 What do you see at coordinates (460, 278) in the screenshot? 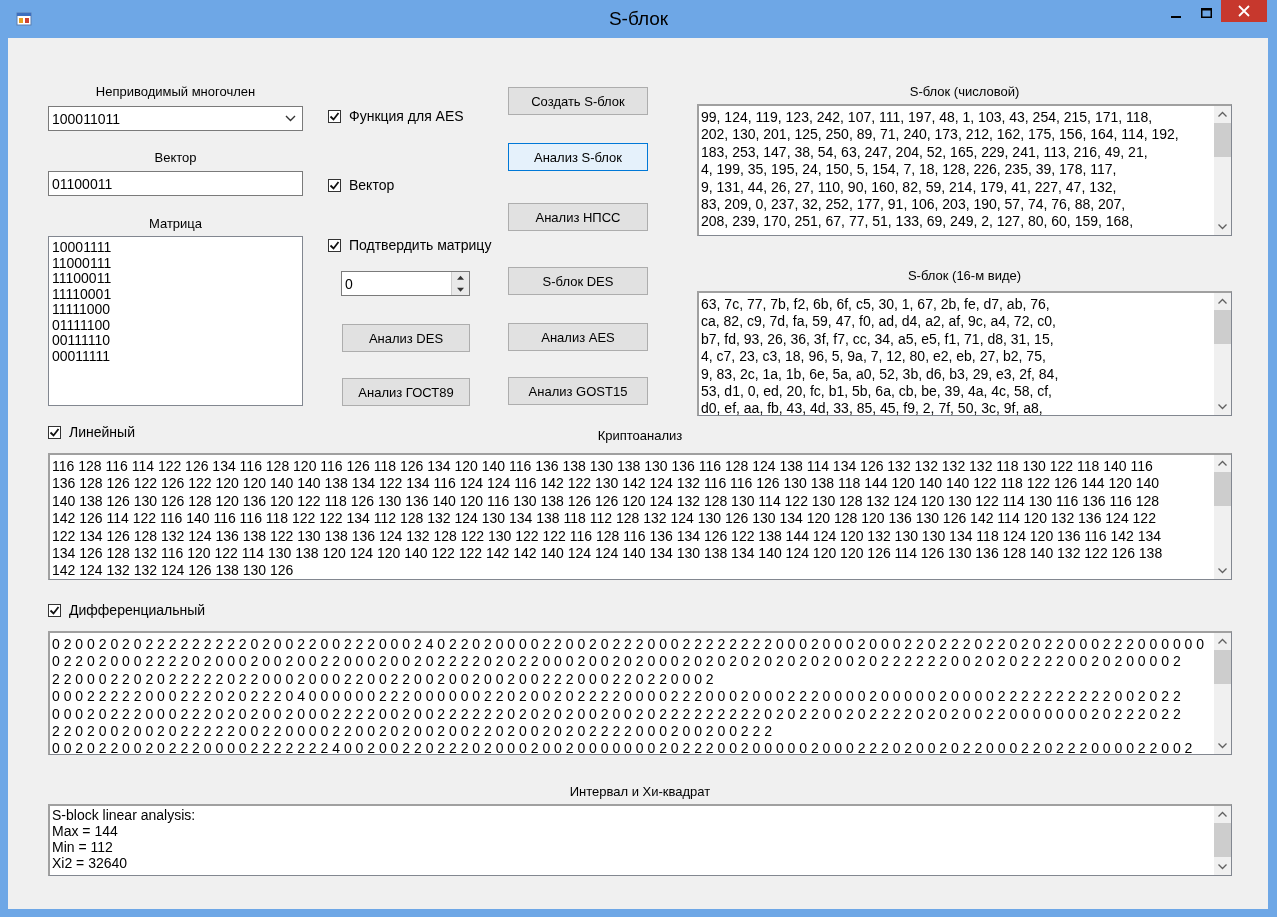
I see `spin-up-icon` at bounding box center [460, 278].